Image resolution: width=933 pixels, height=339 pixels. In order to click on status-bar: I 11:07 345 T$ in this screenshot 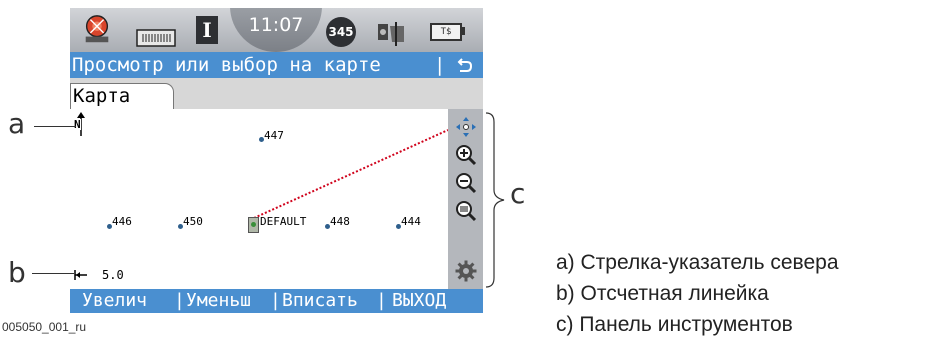, I will do `click(276, 30)`.